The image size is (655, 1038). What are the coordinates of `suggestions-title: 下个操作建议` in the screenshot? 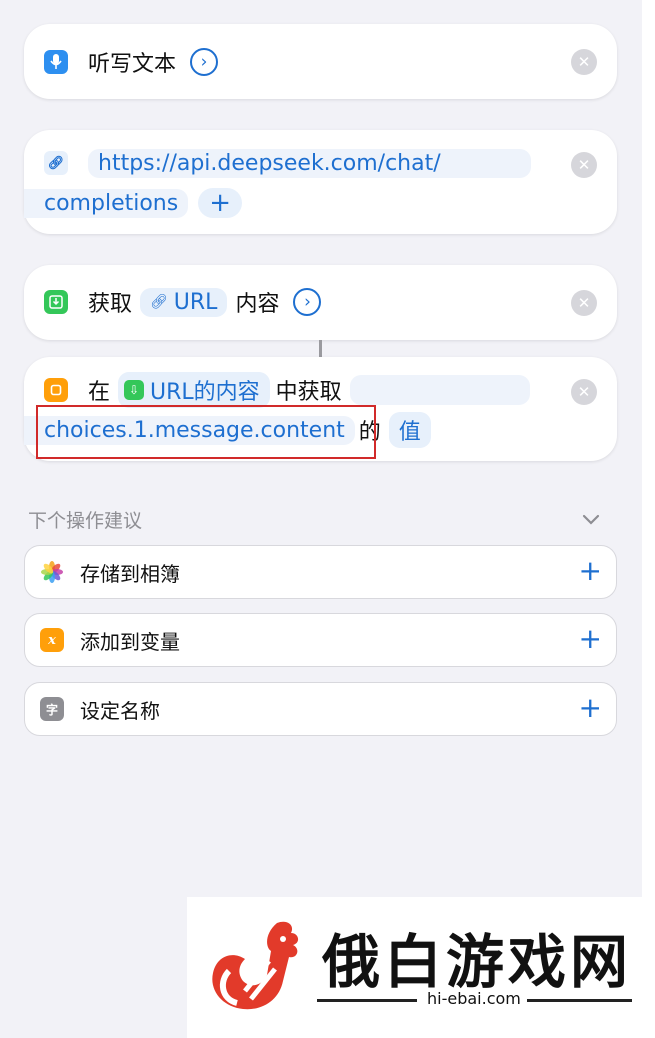 It's located at (85, 521).